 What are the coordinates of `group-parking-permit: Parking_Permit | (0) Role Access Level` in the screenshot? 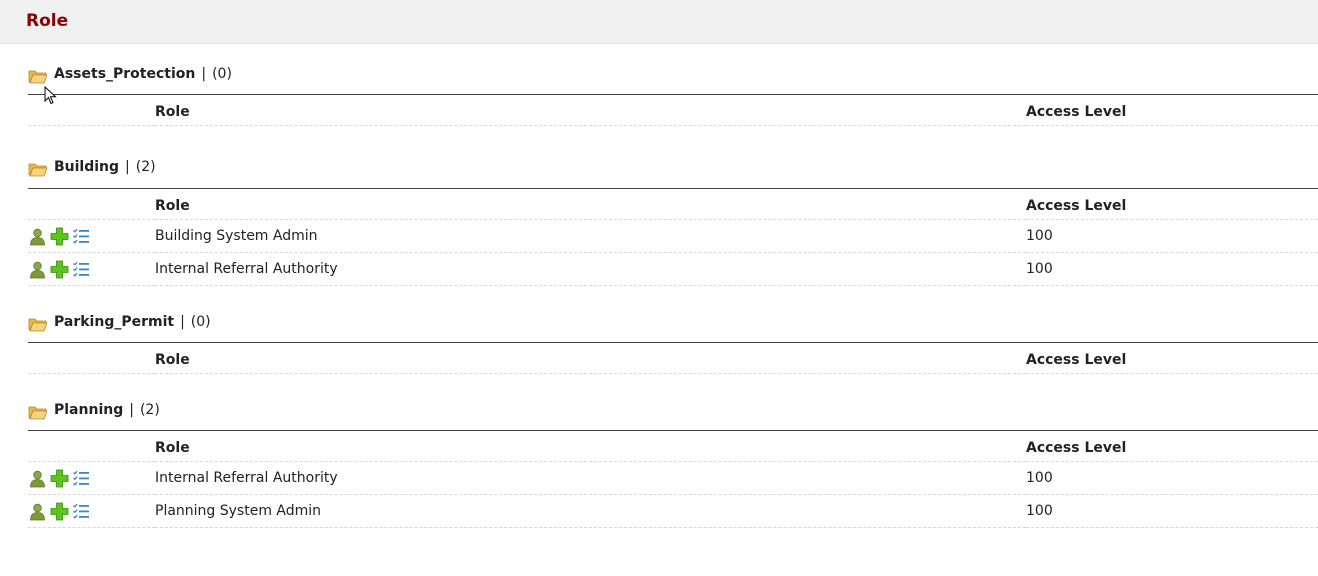 It's located at (673, 330).